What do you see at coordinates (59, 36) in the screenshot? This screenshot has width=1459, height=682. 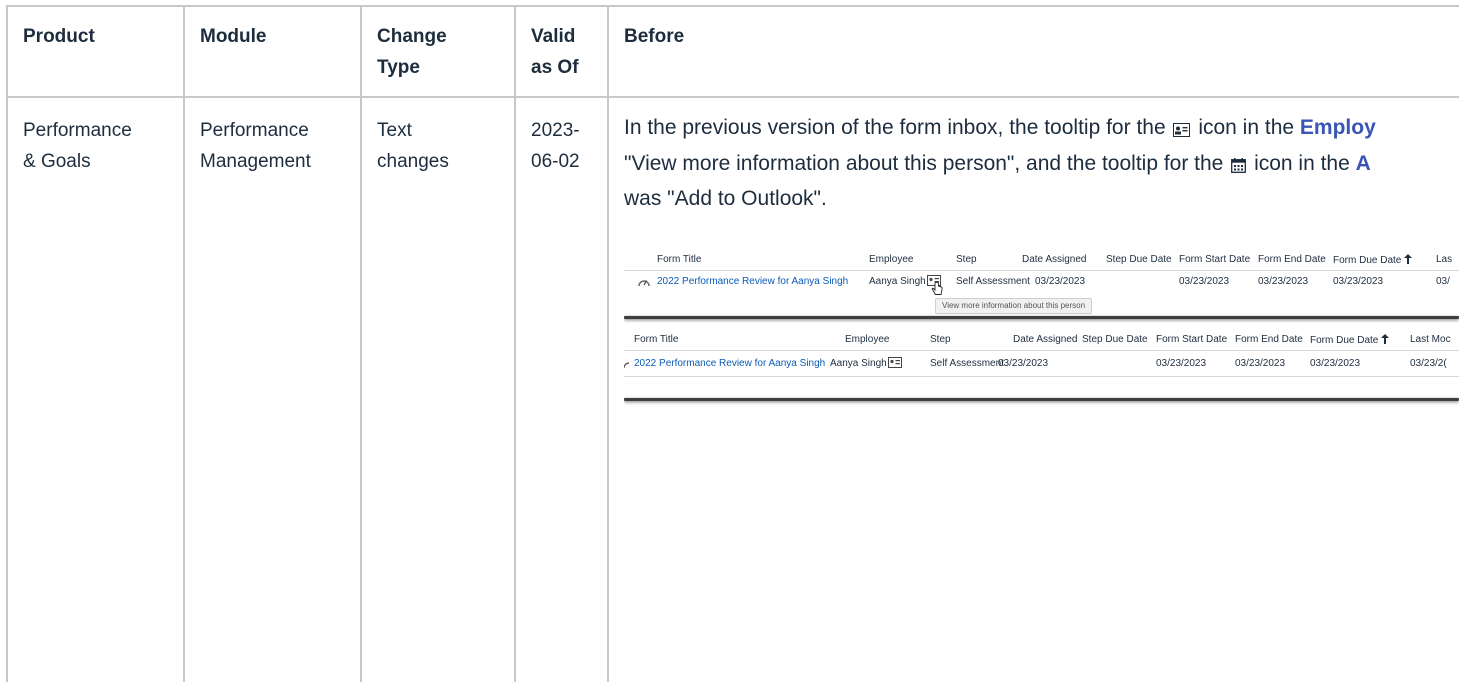 I see `header-product: Product` at bounding box center [59, 36].